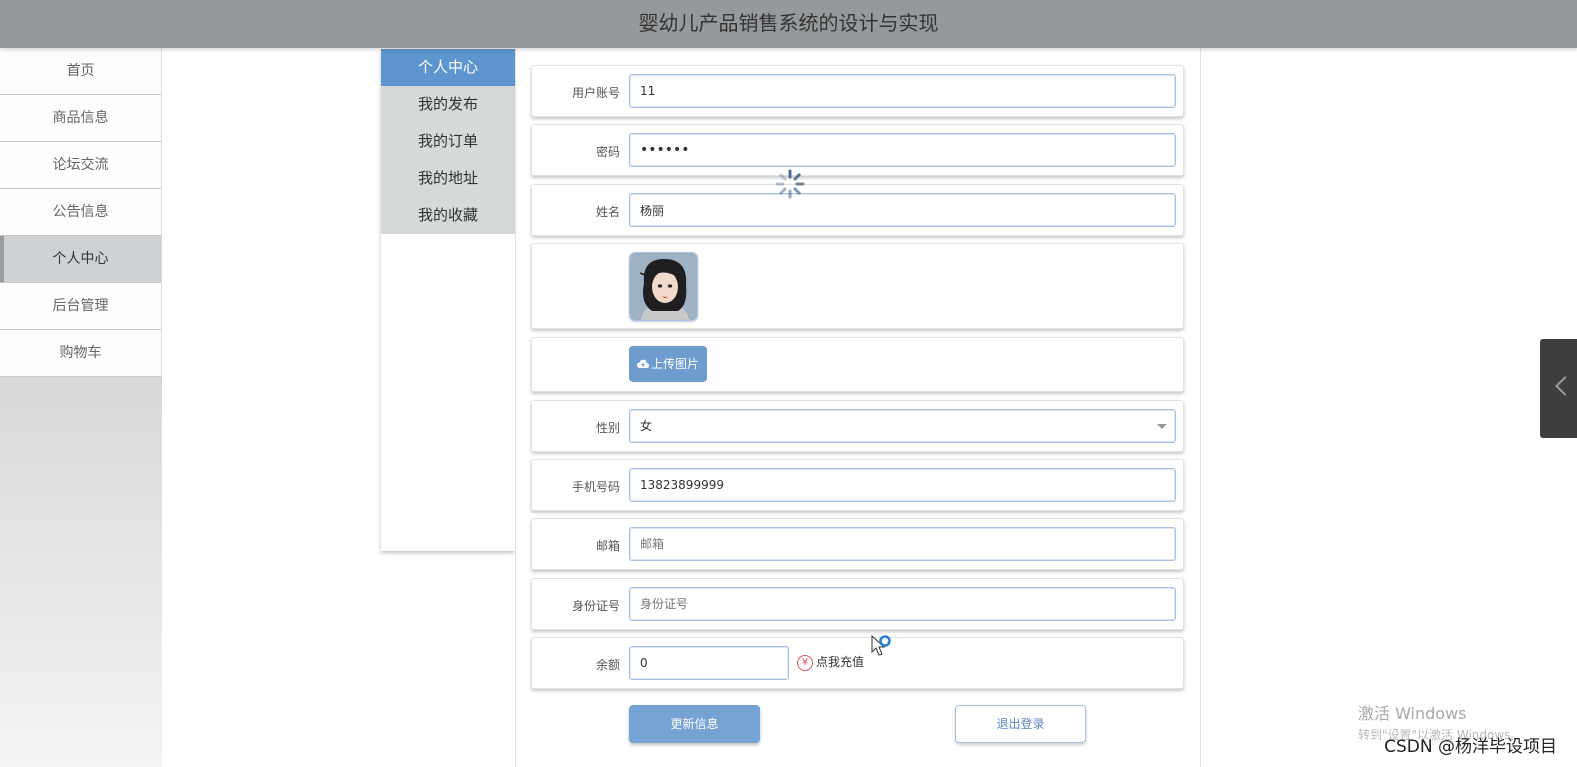  I want to click on gender-select: 女, so click(902, 426).